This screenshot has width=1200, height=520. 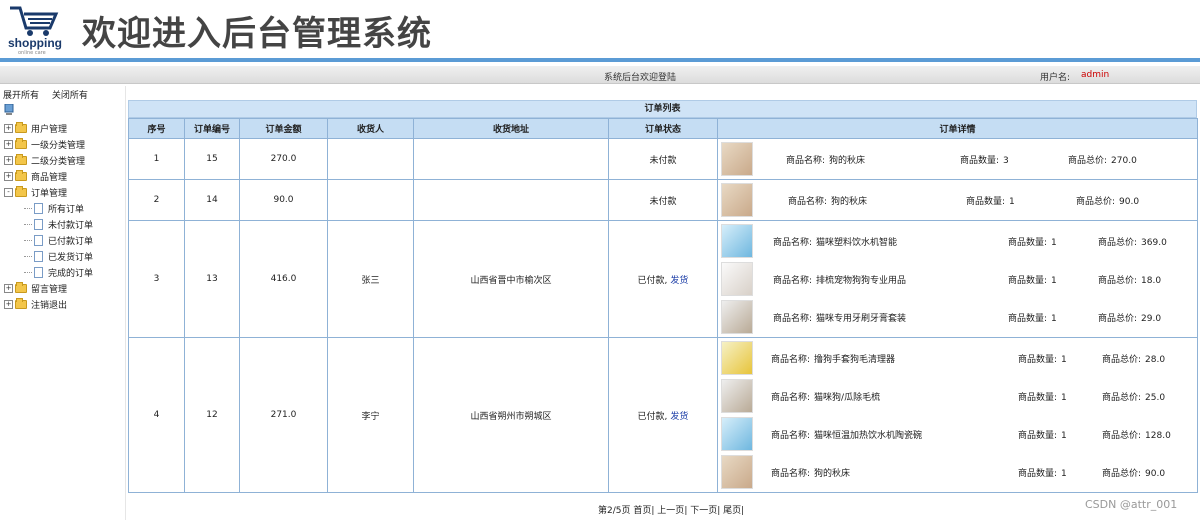 What do you see at coordinates (48, 304) in the screenshot?
I see `sidebar-item-logout: + 注销退出` at bounding box center [48, 304].